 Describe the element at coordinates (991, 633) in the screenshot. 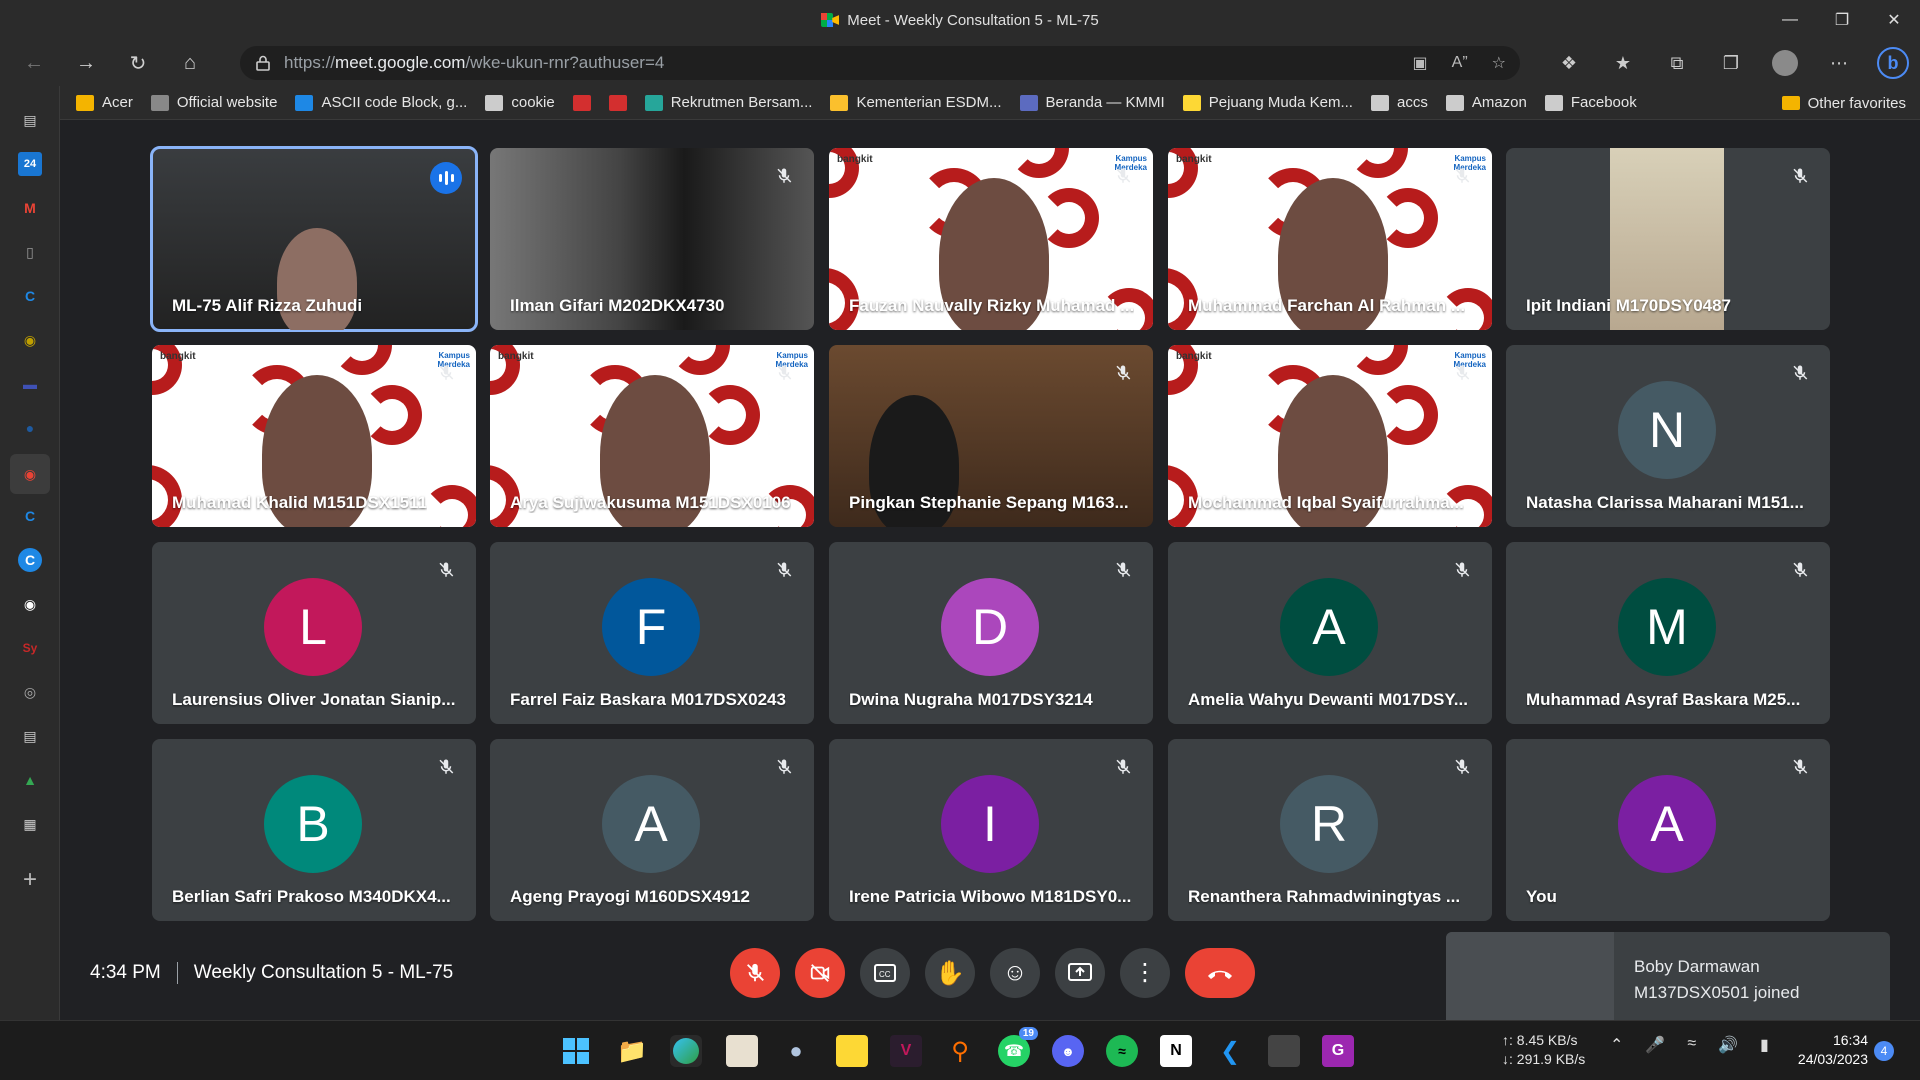

I see `participant-tile: D Dwina Nugraha M017DSY3214` at that location.